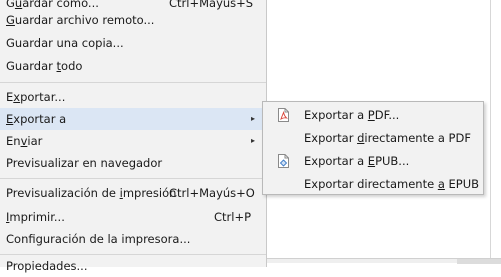  What do you see at coordinates (24, 141) in the screenshot?
I see `menu-item-label: Enviar` at bounding box center [24, 141].